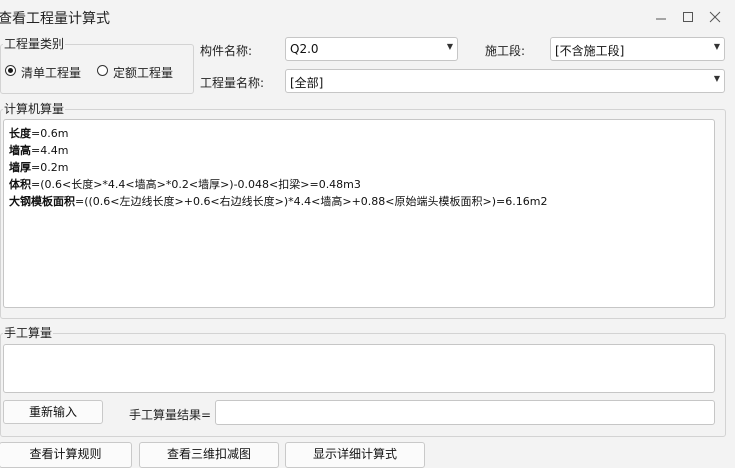 This screenshot has height=468, width=735. Describe the element at coordinates (170, 415) in the screenshot. I see `manual-result-label: 手工算量结果=` at that location.